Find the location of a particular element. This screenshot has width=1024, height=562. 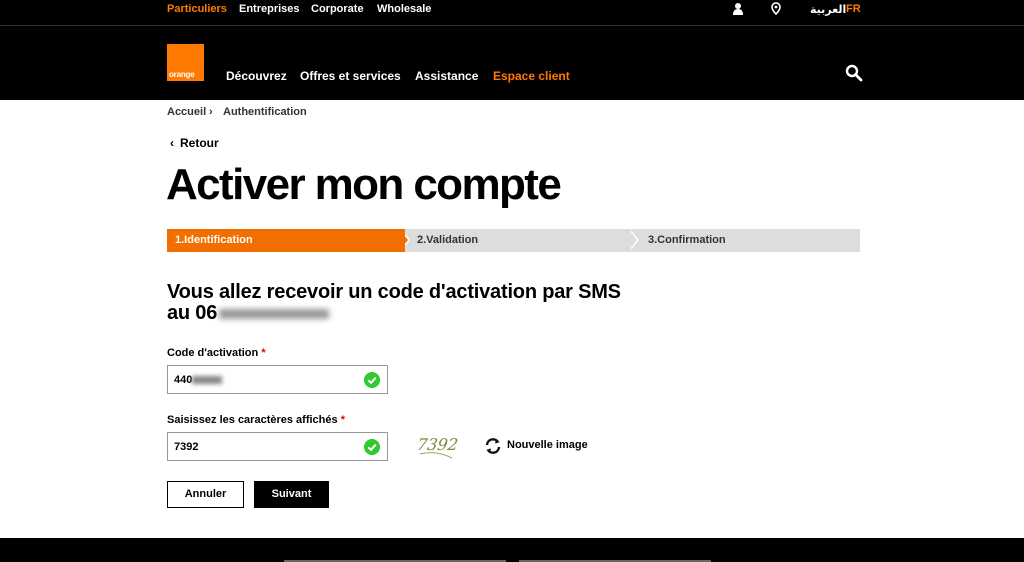

breadcrumb-accueil: Accueil is located at coordinates (186, 112).